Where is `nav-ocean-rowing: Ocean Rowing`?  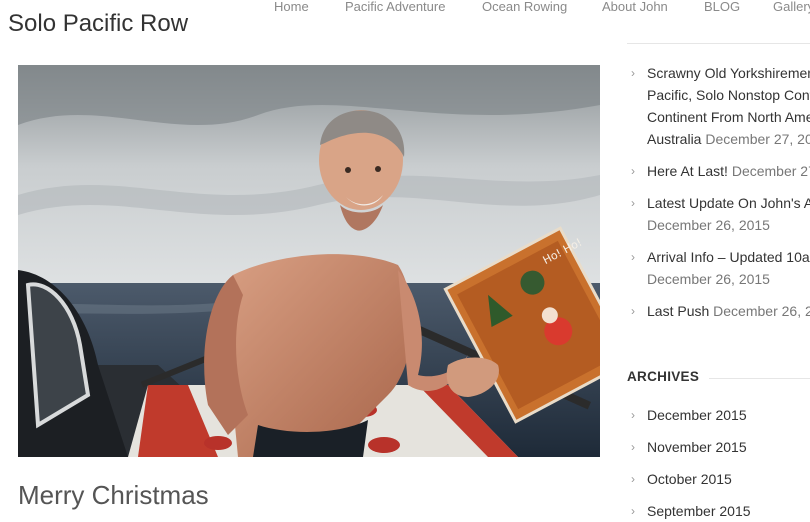 nav-ocean-rowing: Ocean Rowing is located at coordinates (524, 7).